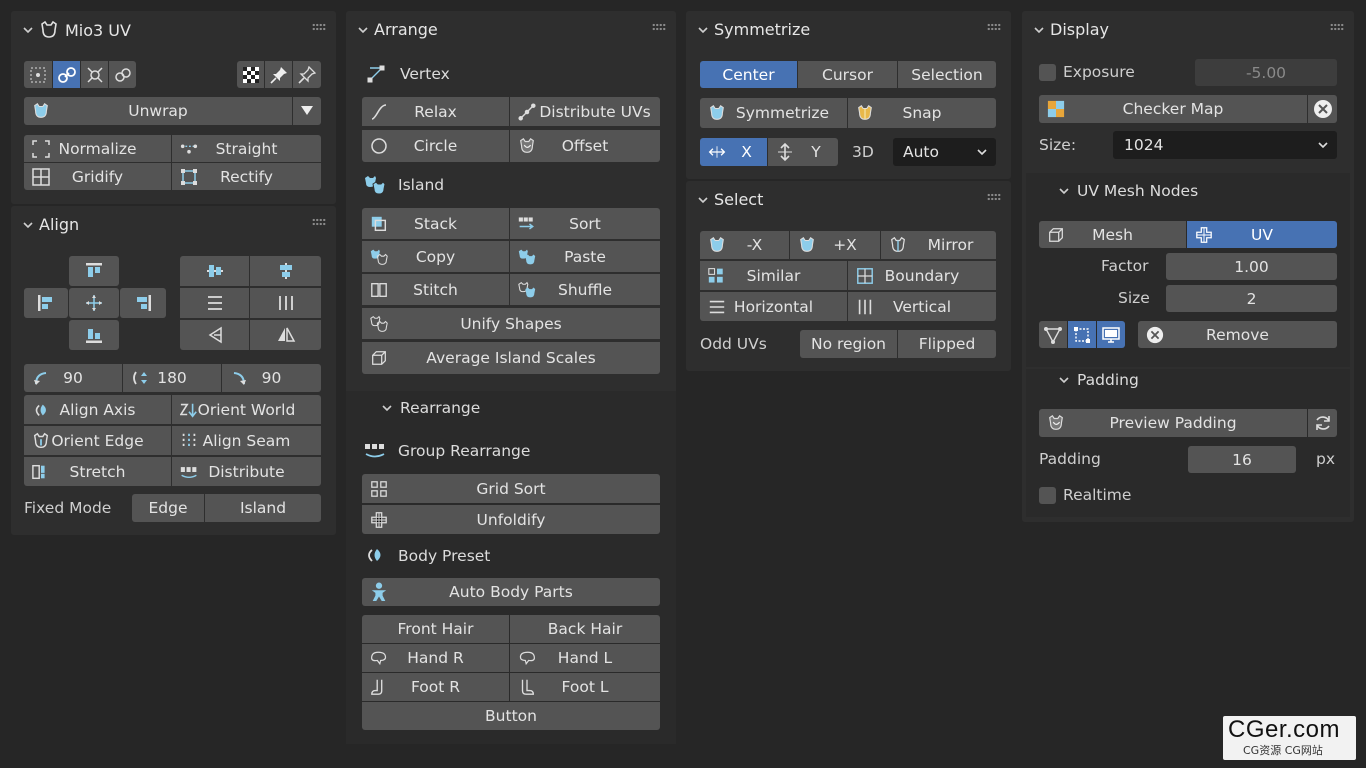  What do you see at coordinates (1251, 266) in the screenshot?
I see `factor-field: 1.00` at bounding box center [1251, 266].